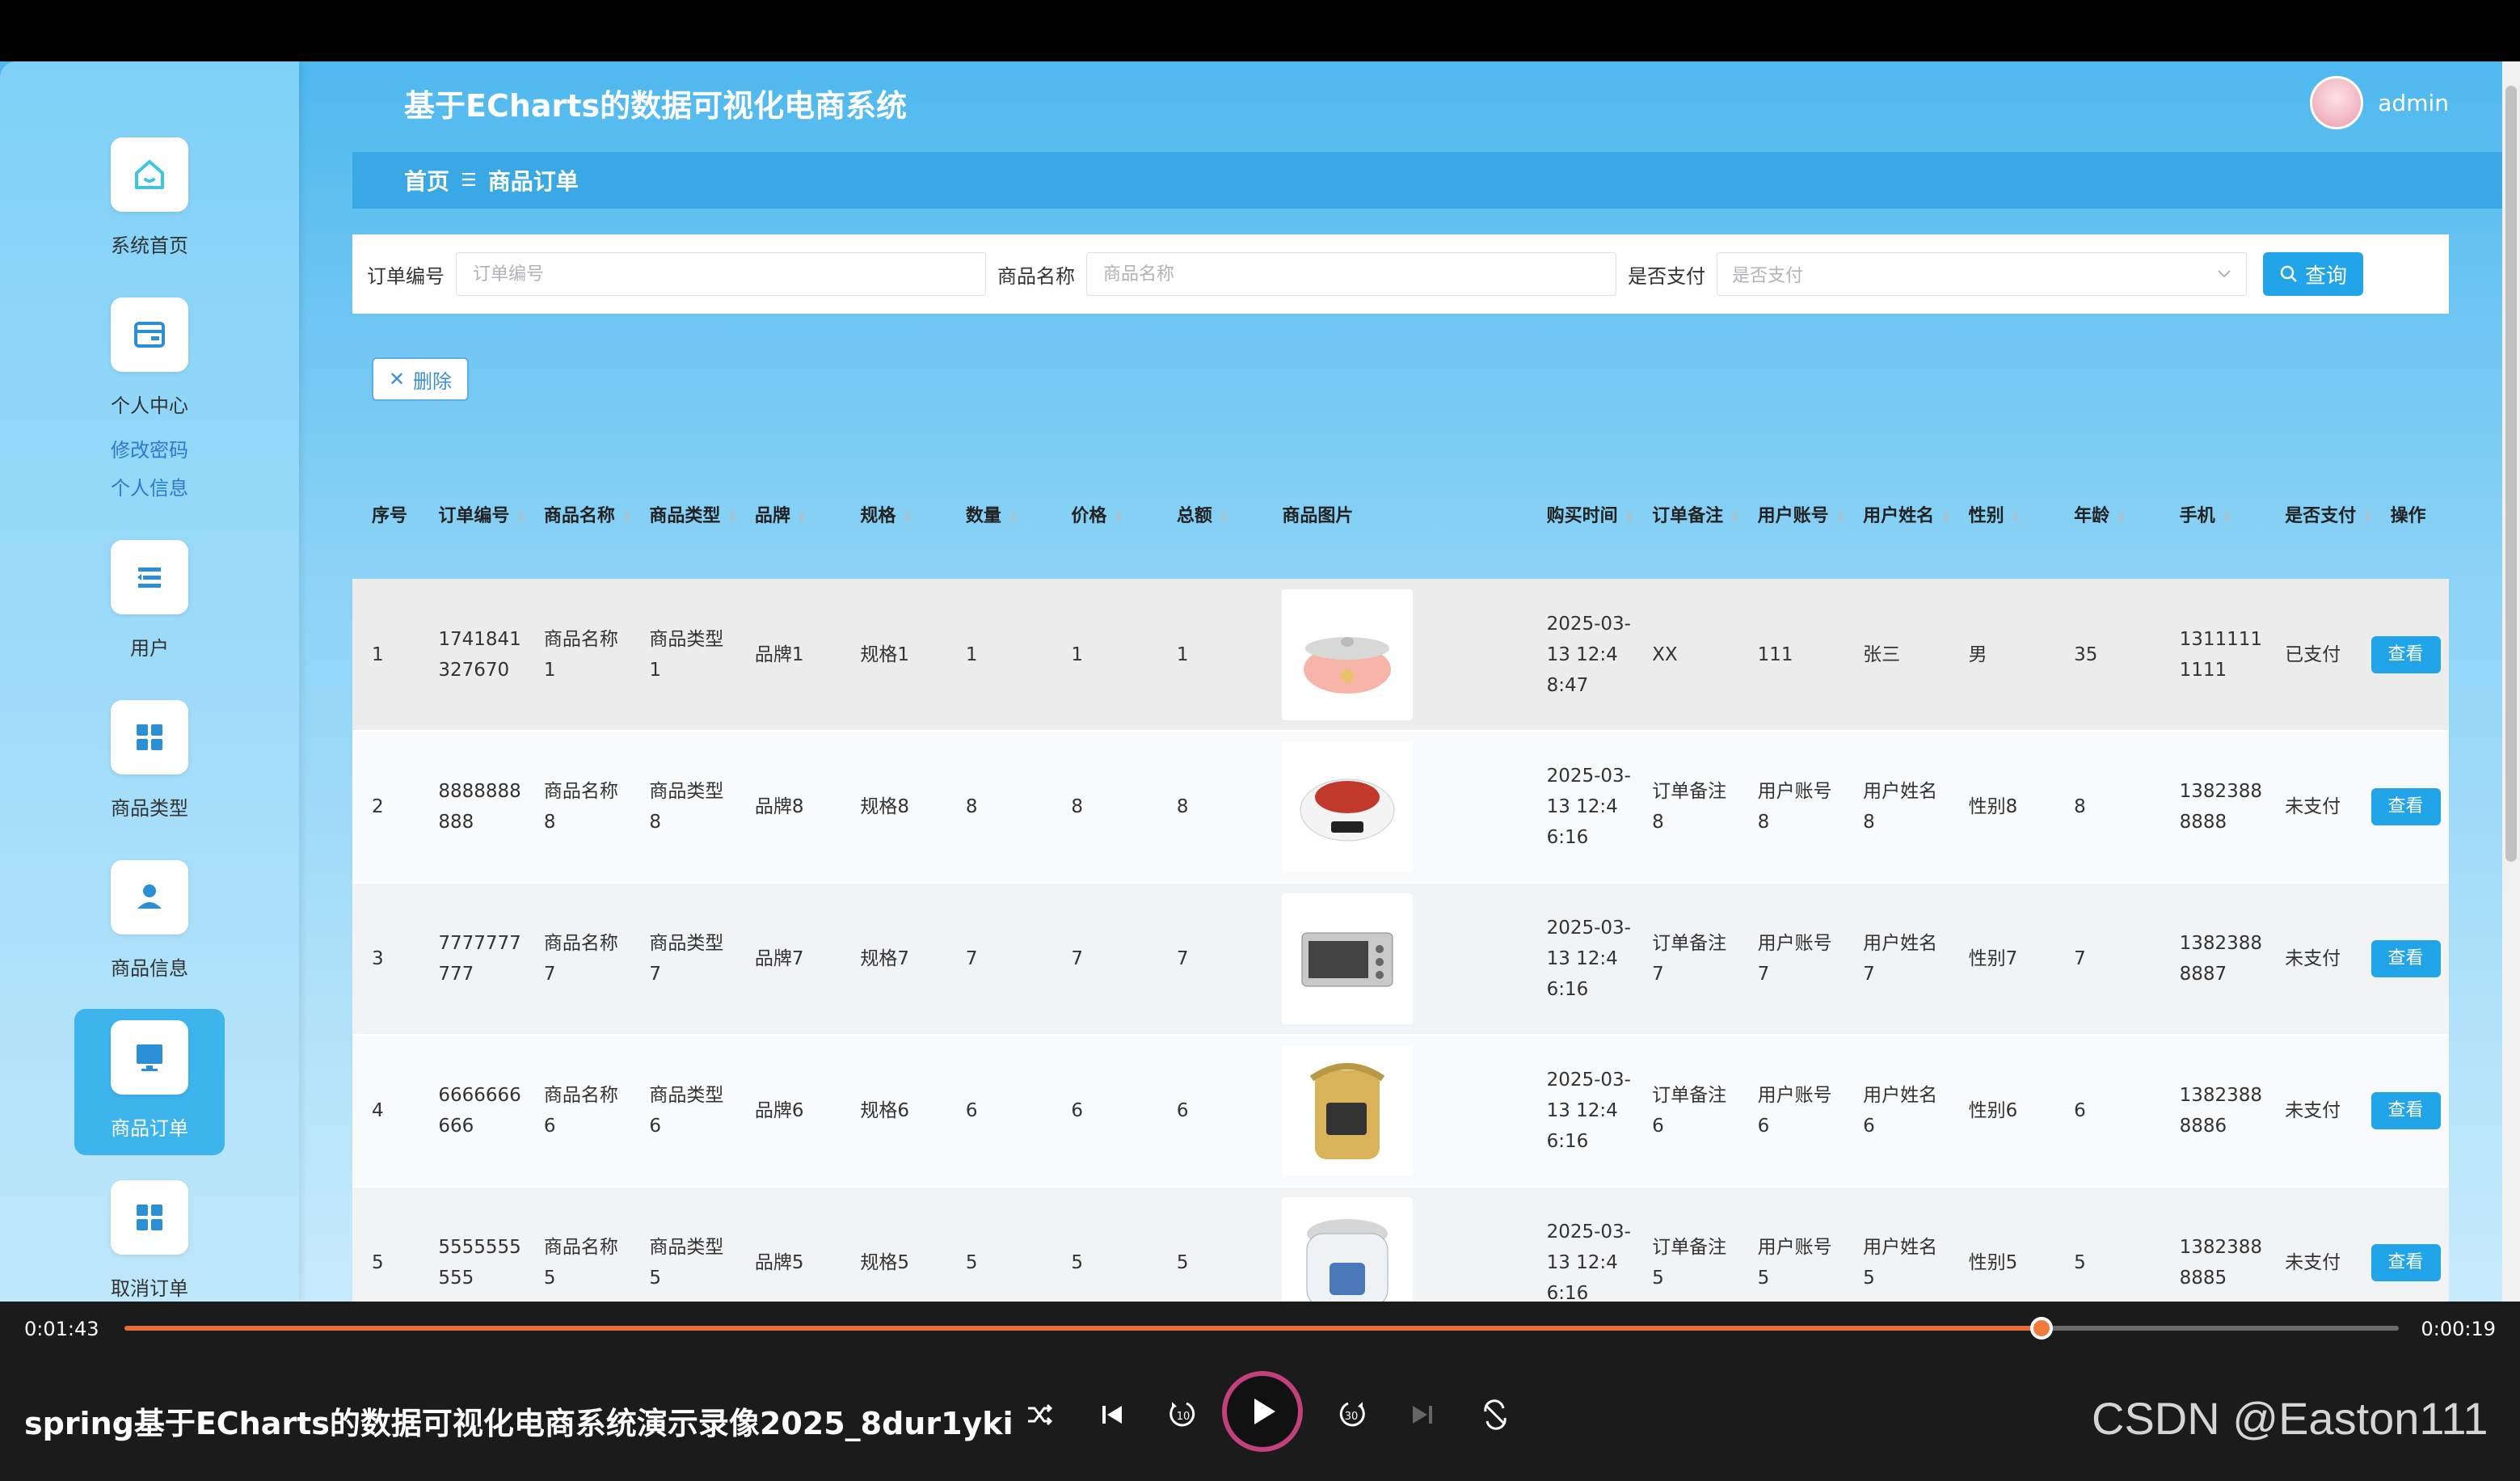 The height and width of the screenshot is (1481, 2520). I want to click on column-header: 订单编号 ⇕, so click(472, 514).